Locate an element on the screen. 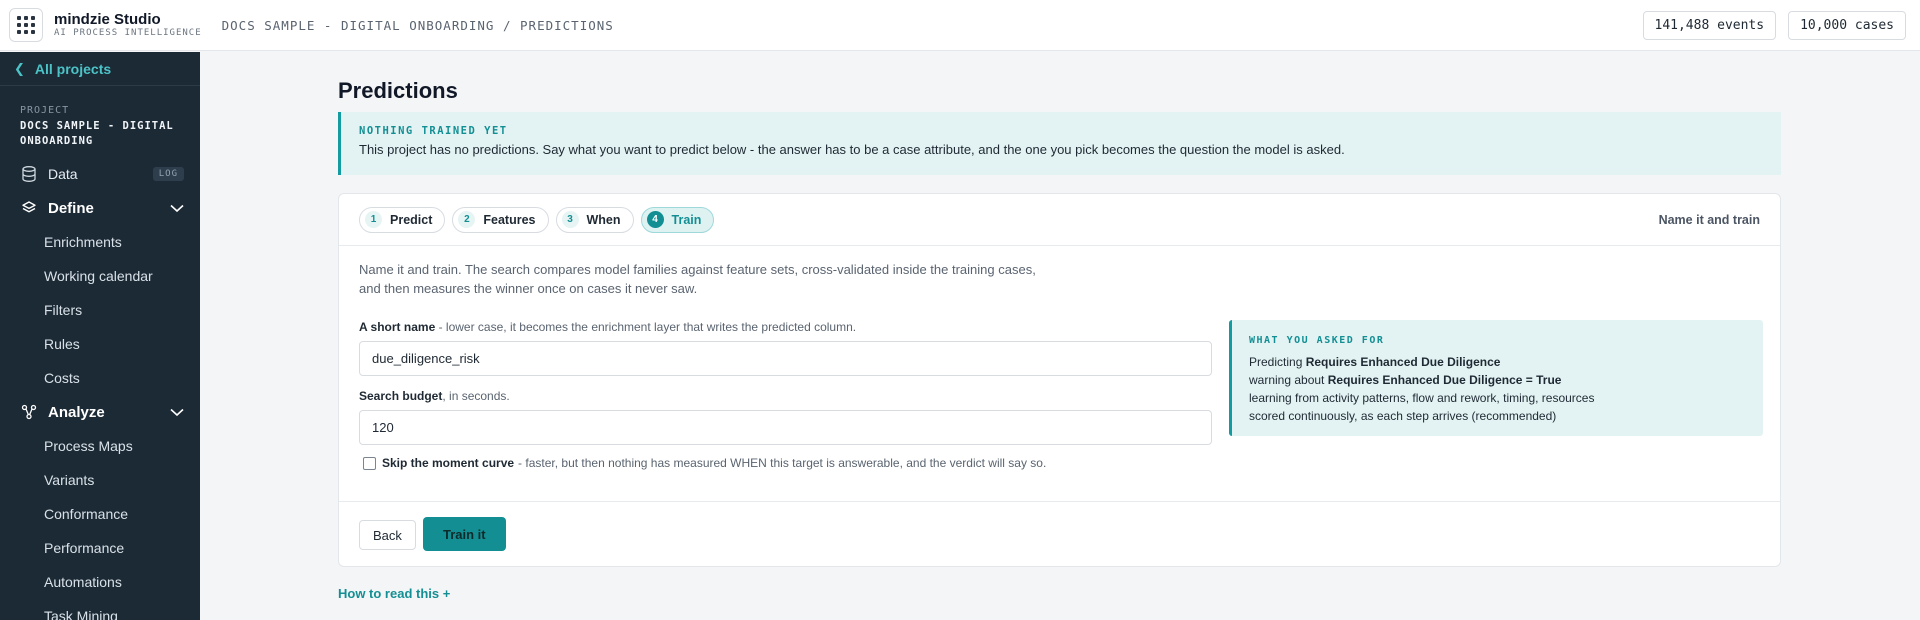  sidebar-item-variants: Variants is located at coordinates (100, 480).